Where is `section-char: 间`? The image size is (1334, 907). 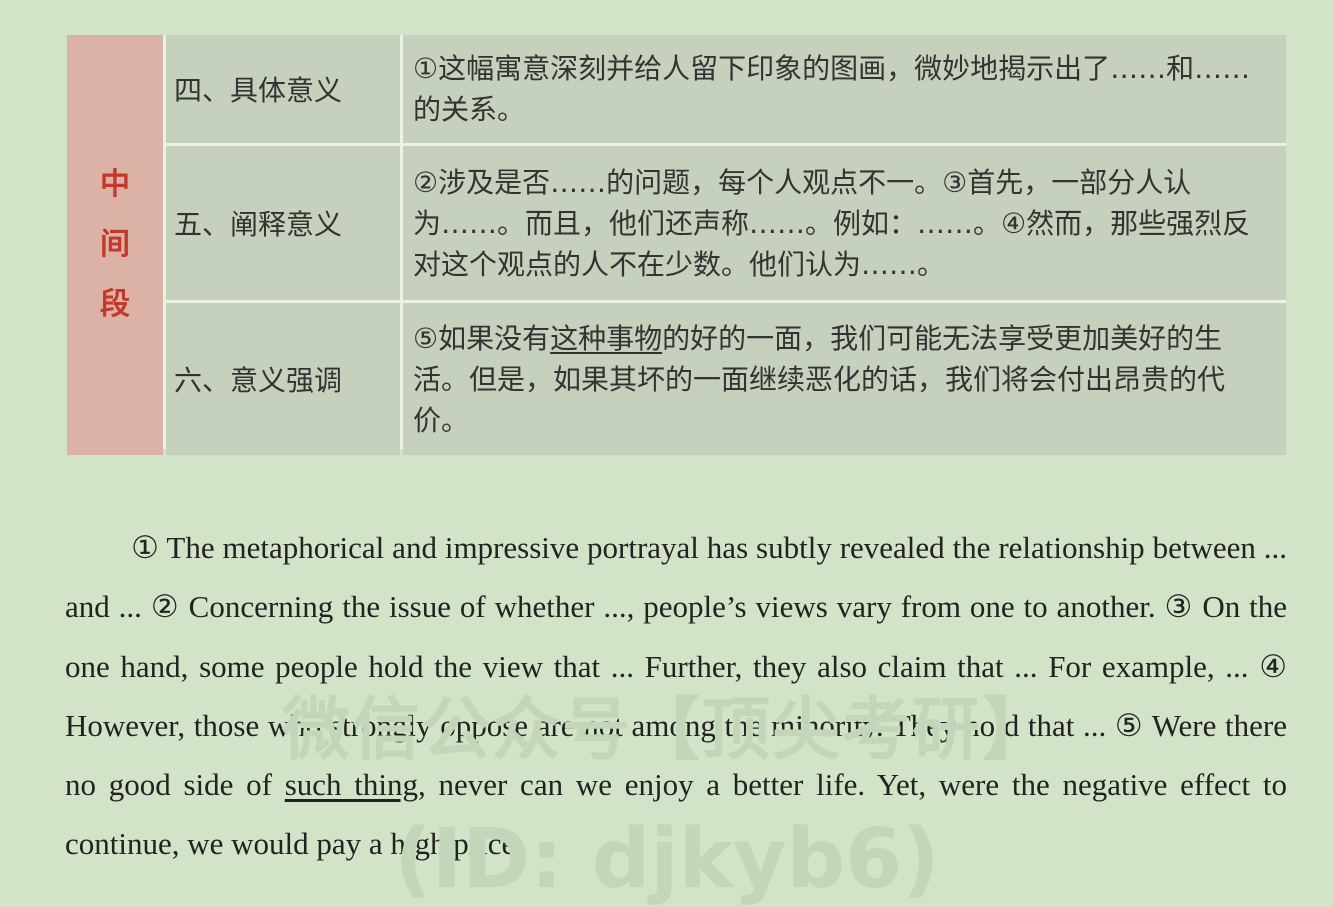
section-char: 间 is located at coordinates (115, 244).